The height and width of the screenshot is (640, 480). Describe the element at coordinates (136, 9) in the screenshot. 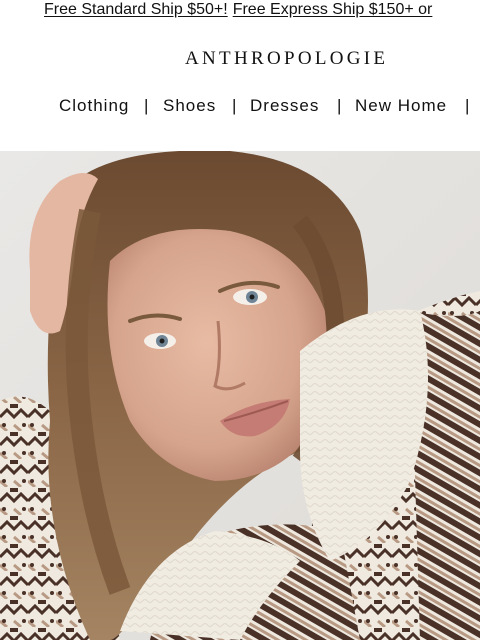

I see `standard-shipping-link: Free Standard Ship $50+!` at that location.